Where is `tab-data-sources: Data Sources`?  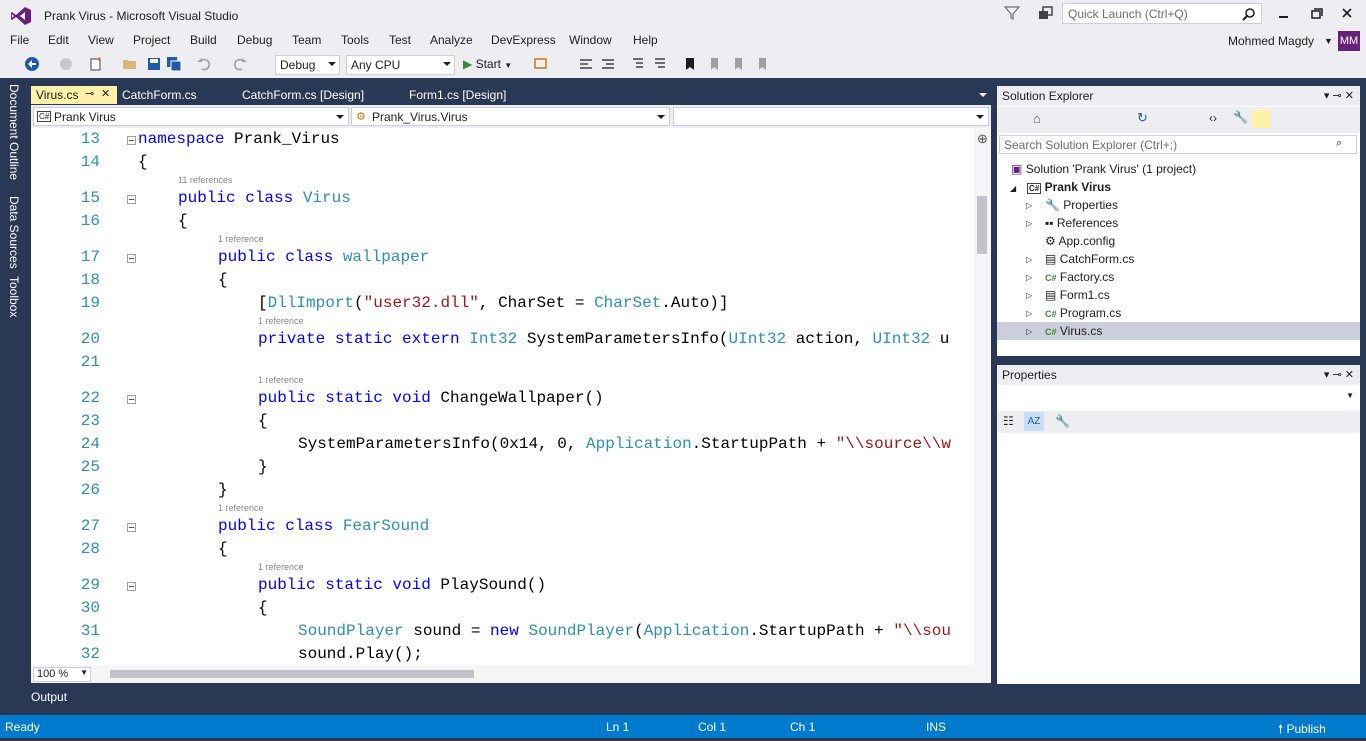 tab-data-sources: Data Sources is located at coordinates (14, 232).